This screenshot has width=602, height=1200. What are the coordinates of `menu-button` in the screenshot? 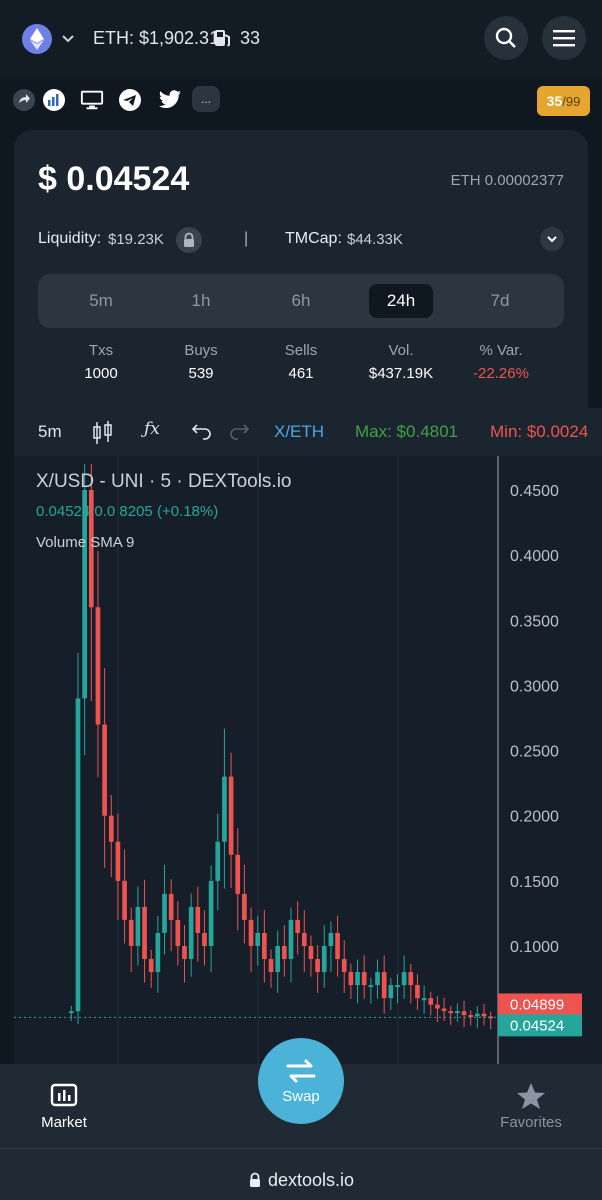 It's located at (564, 38).